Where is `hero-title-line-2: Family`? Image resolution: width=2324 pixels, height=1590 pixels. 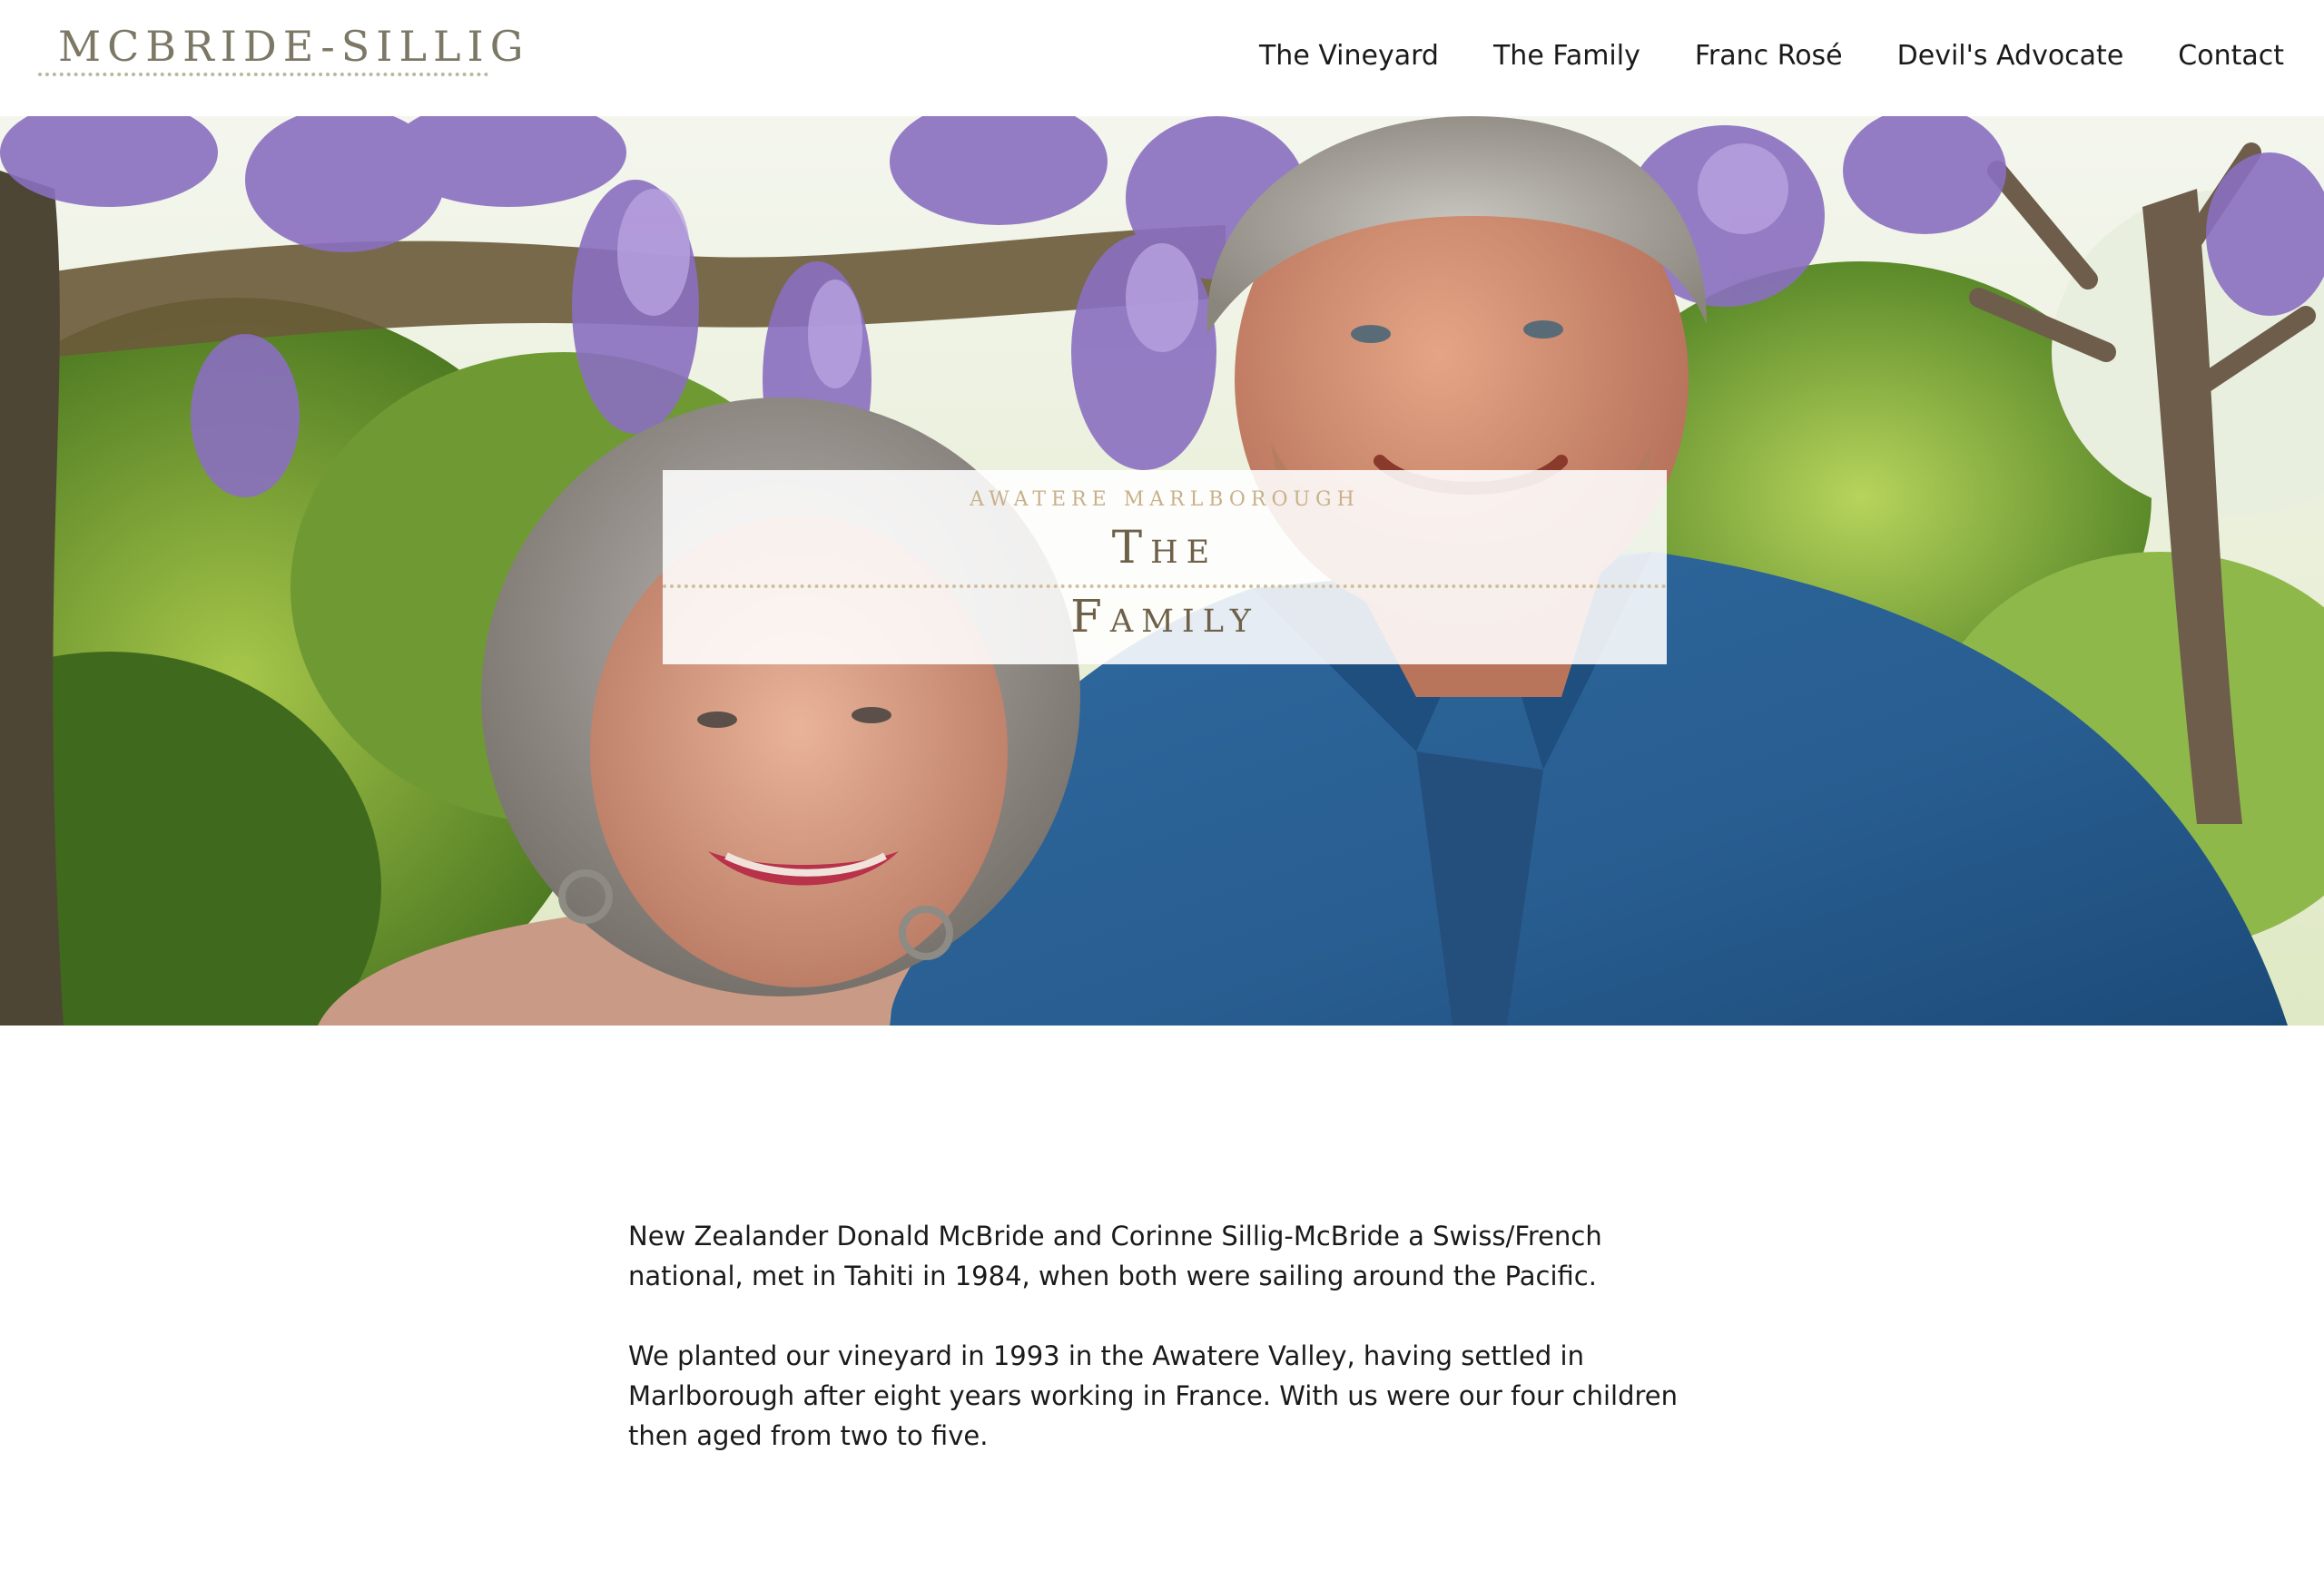
hero-title-line-2: Family is located at coordinates (1164, 616).